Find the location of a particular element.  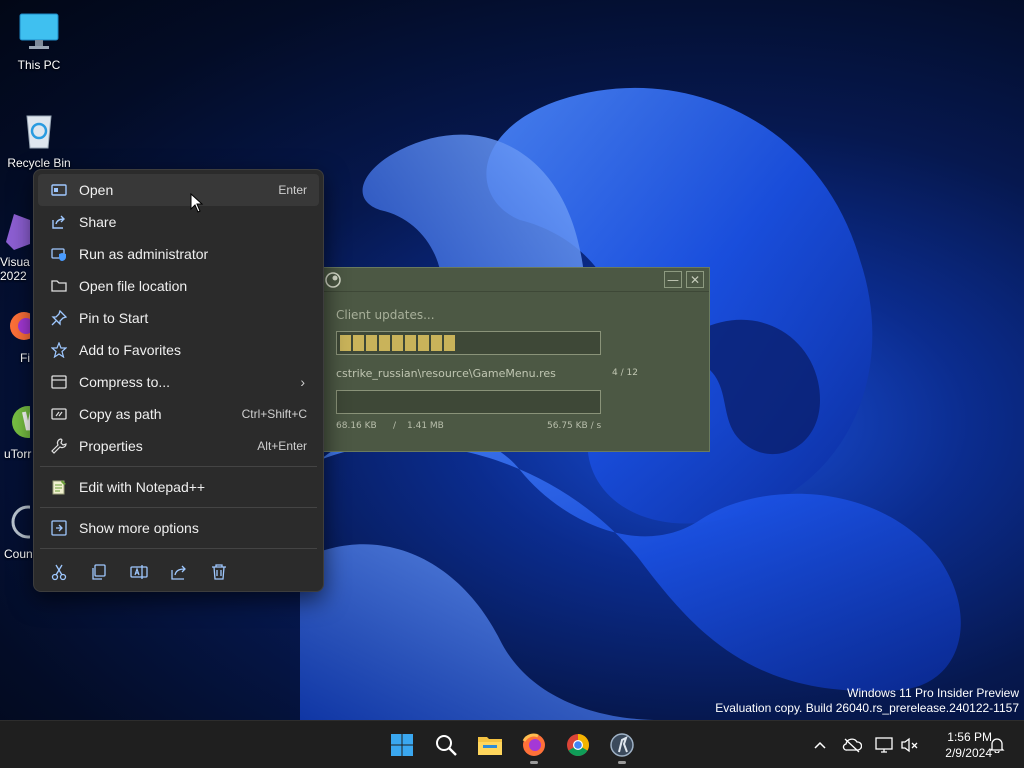

notifications-button is located at coordinates (997, 745).